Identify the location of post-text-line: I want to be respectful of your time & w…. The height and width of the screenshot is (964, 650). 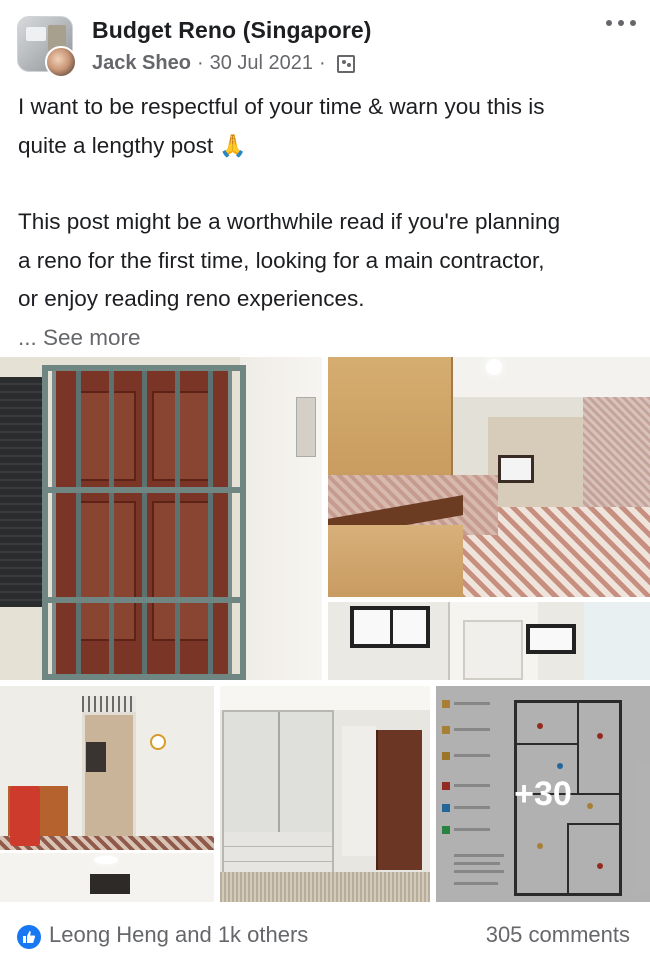
(281, 106).